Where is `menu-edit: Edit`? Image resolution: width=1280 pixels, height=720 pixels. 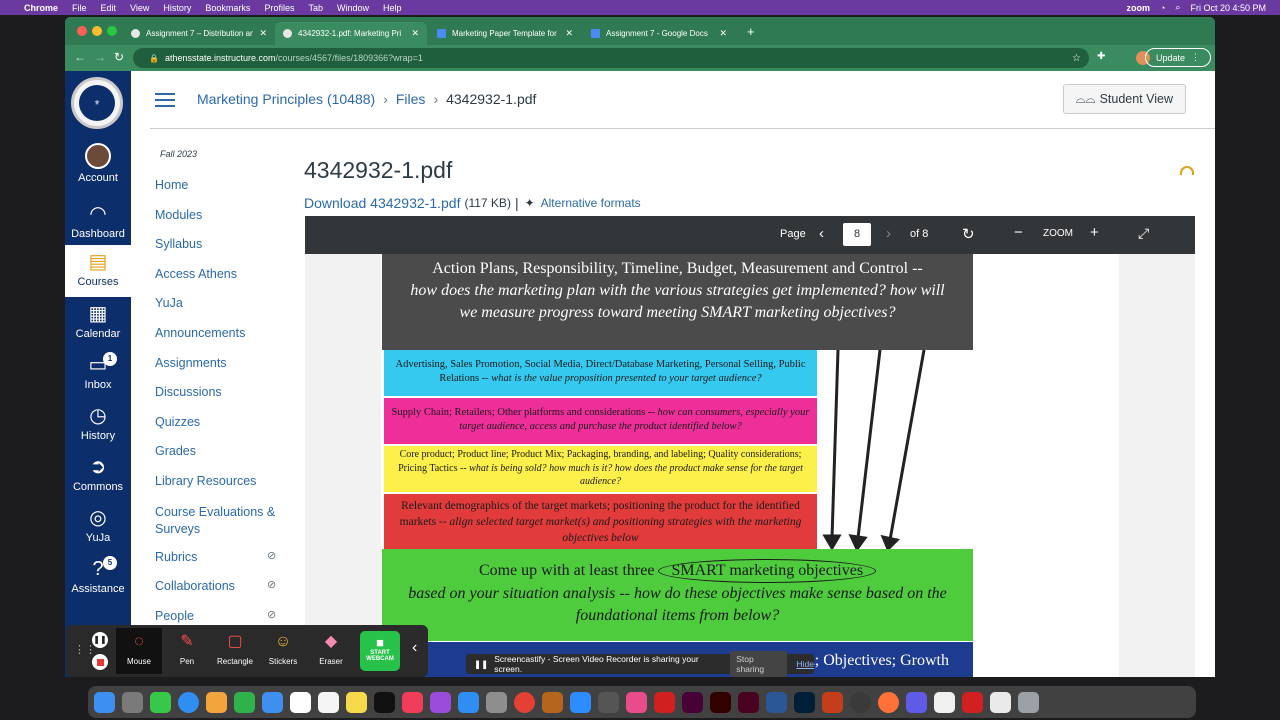
menu-edit: Edit is located at coordinates (109, 8).